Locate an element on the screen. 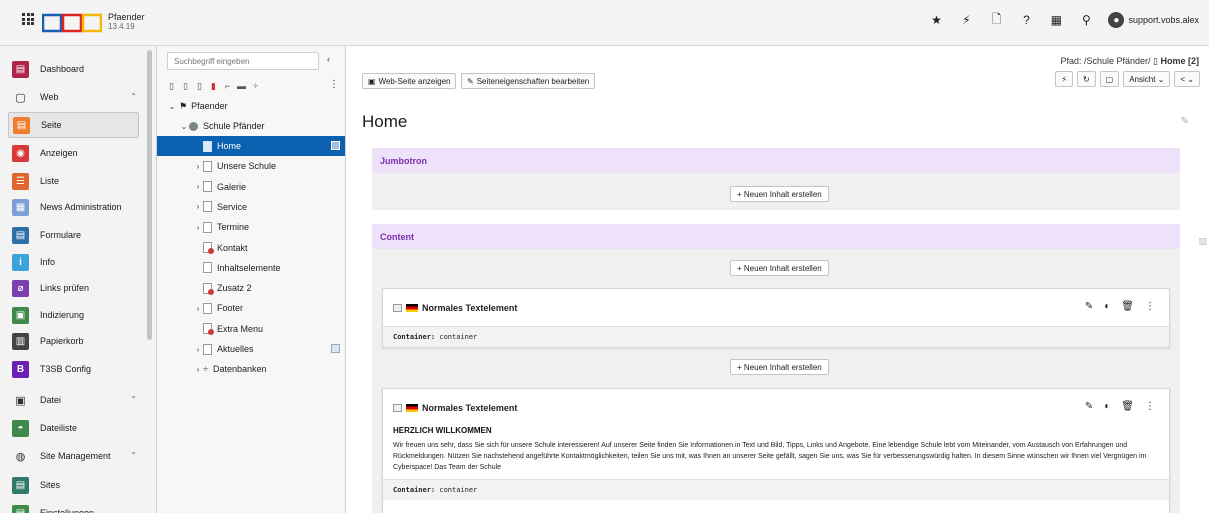 The height and width of the screenshot is (513, 1209). nav-item-view: ◉ Anzeigen is located at coordinates (73, 153).